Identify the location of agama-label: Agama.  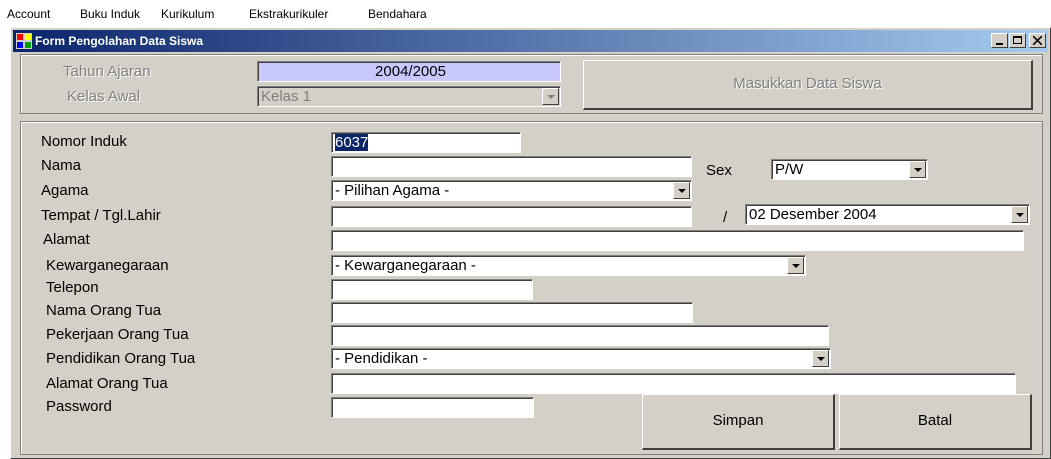
(65, 190).